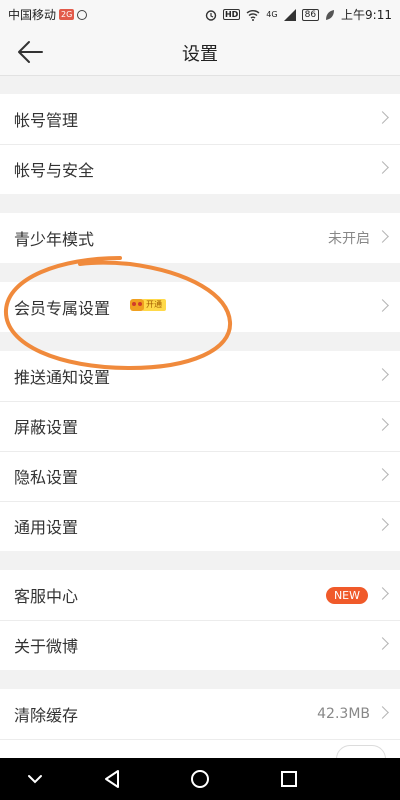 This screenshot has height=800, width=400. I want to click on settings-item-label: 隐私设置, so click(46, 477).